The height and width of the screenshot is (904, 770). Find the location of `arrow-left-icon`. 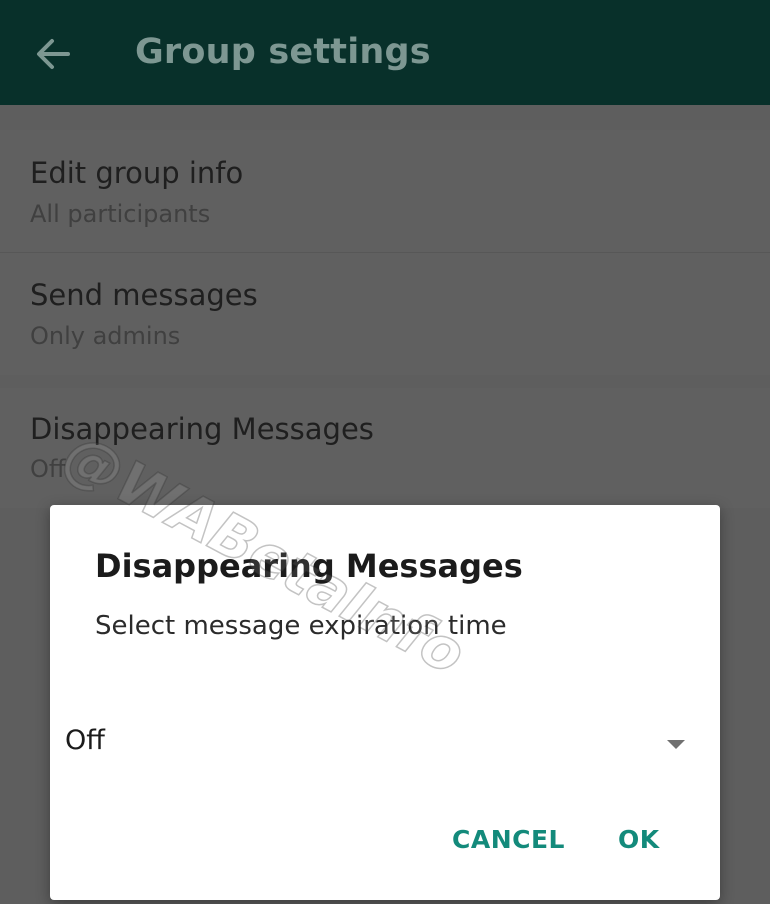

arrow-left-icon is located at coordinates (53, 54).